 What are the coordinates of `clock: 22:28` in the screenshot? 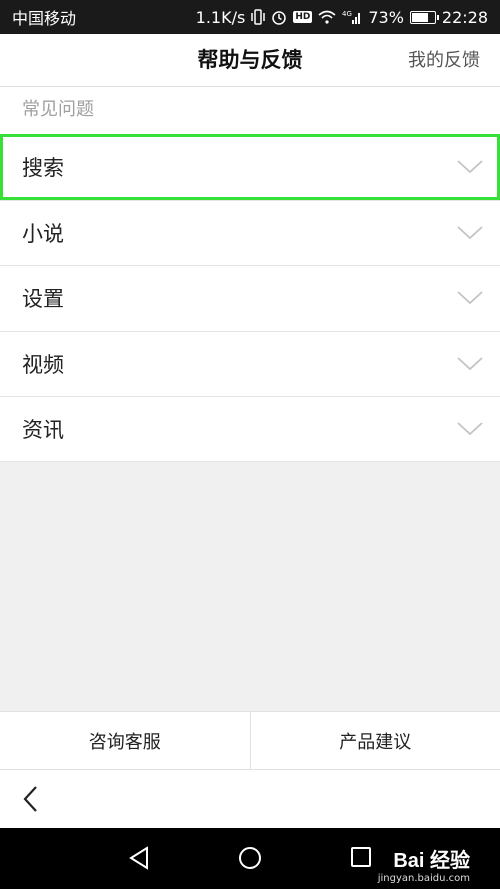 It's located at (464, 17).